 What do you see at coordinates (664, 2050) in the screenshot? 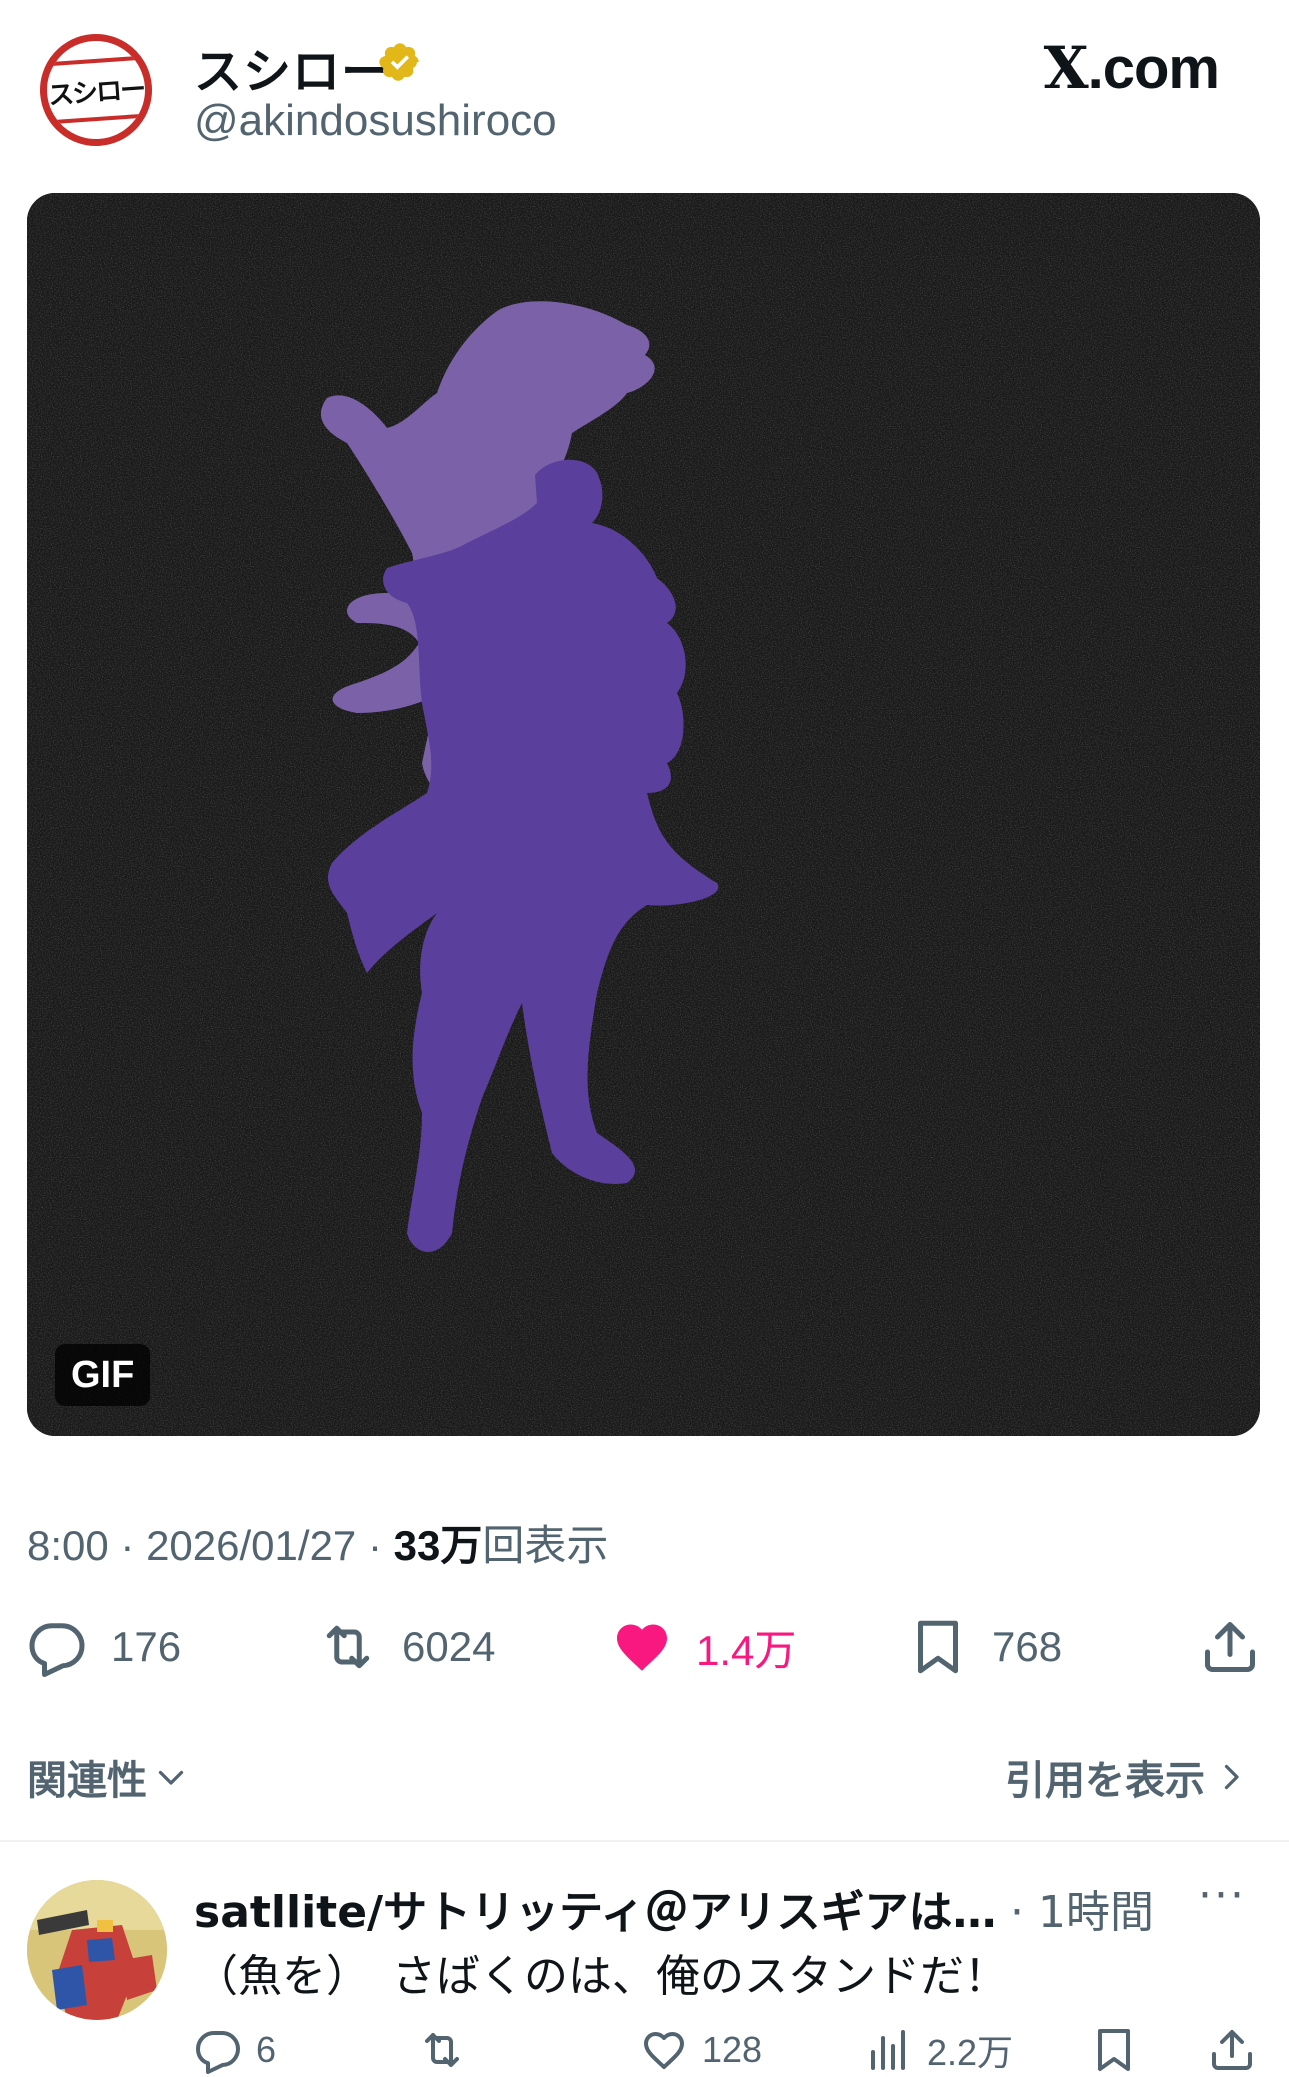
I see `heart-outline-icon` at bounding box center [664, 2050].